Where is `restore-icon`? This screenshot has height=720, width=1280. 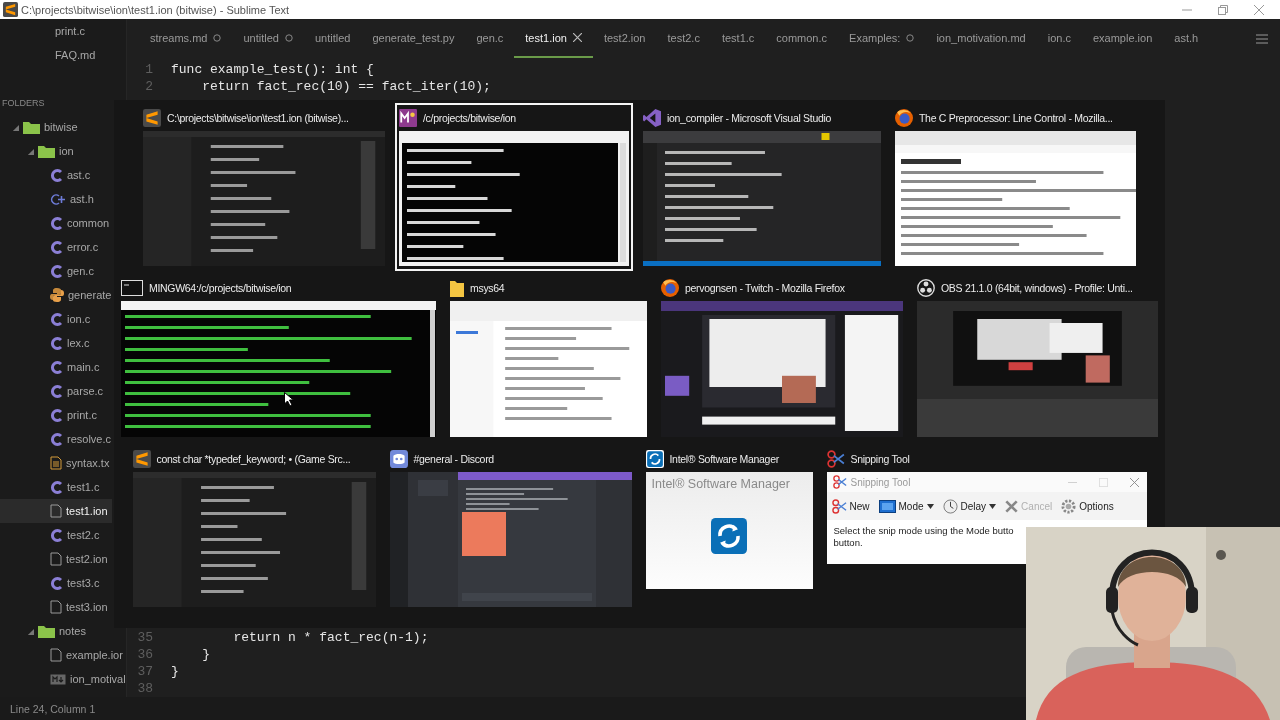 restore-icon is located at coordinates (1223, 9).